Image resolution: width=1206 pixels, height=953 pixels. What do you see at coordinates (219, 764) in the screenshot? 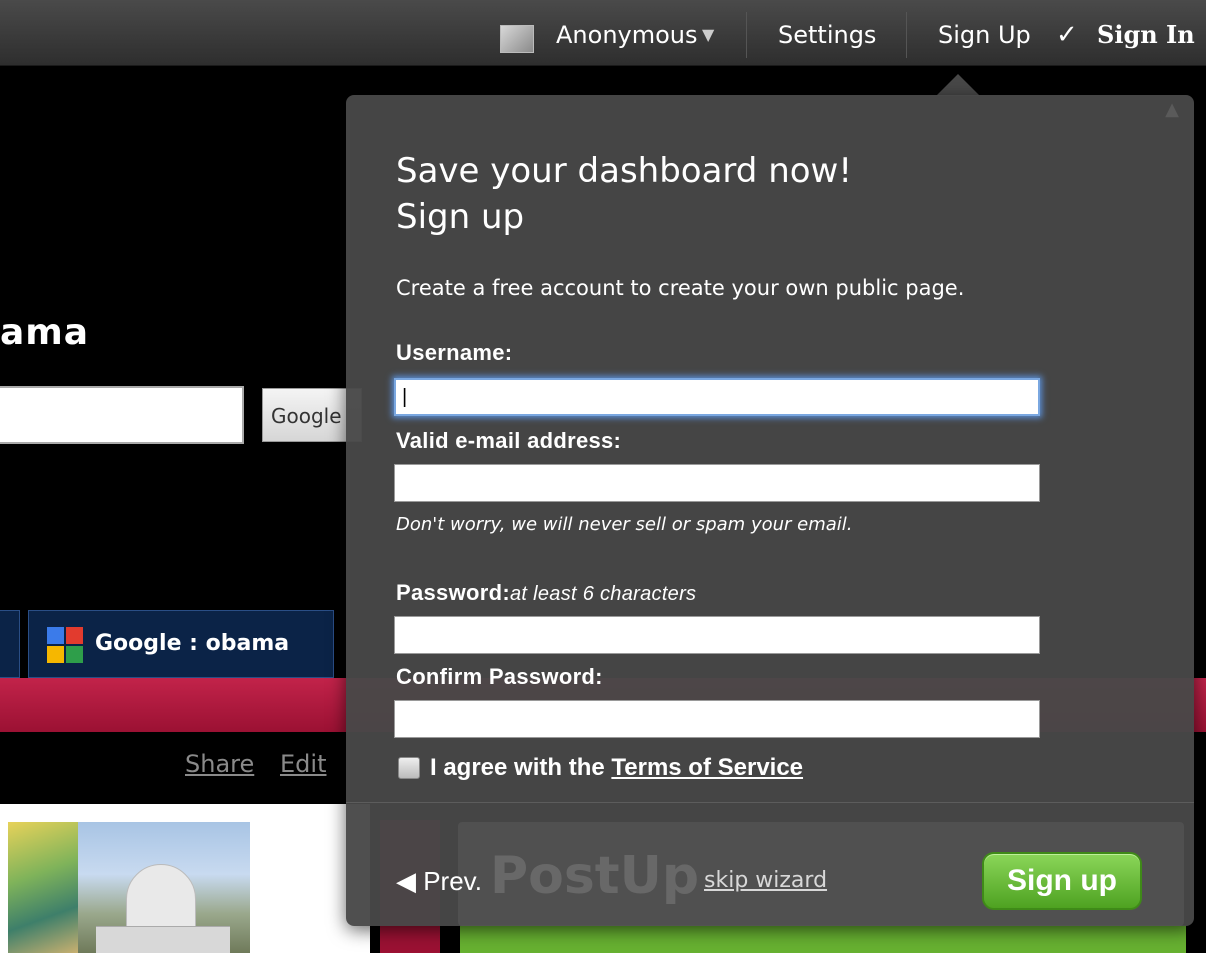
I see `share-link: Share` at bounding box center [219, 764].